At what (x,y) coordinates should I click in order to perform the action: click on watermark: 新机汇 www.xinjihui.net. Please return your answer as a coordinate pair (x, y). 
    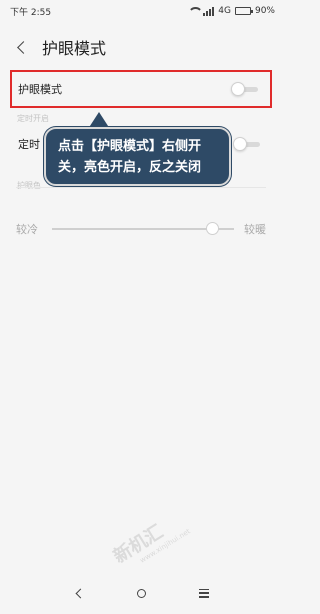
    Looking at the image, I should click on (155, 537).